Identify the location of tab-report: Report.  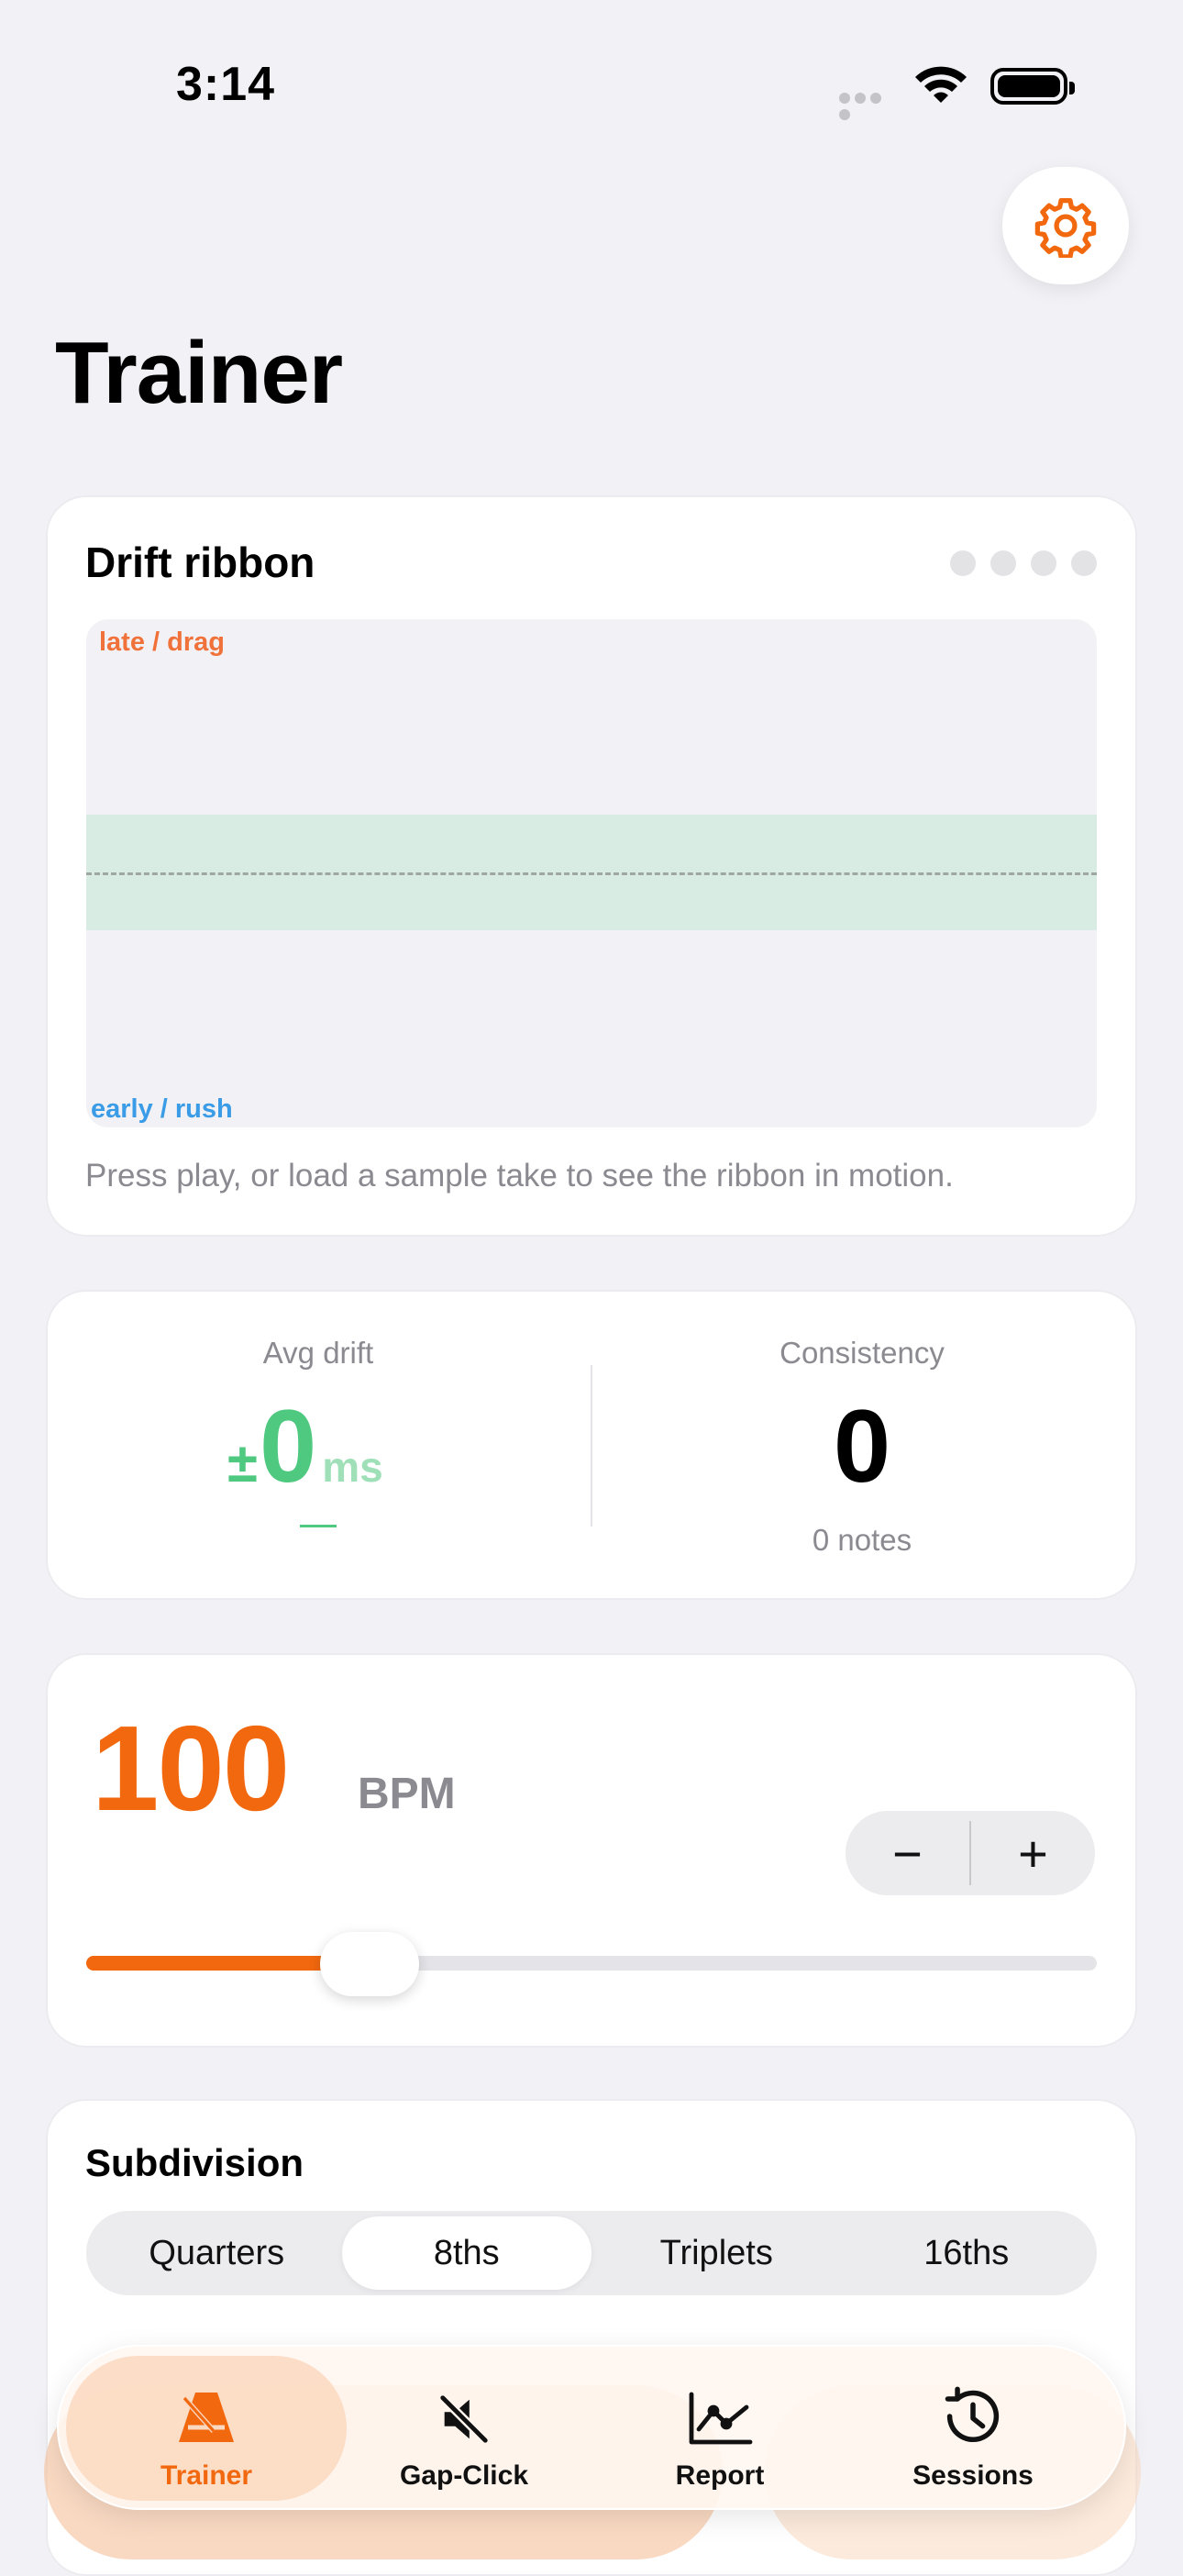
(719, 2434).